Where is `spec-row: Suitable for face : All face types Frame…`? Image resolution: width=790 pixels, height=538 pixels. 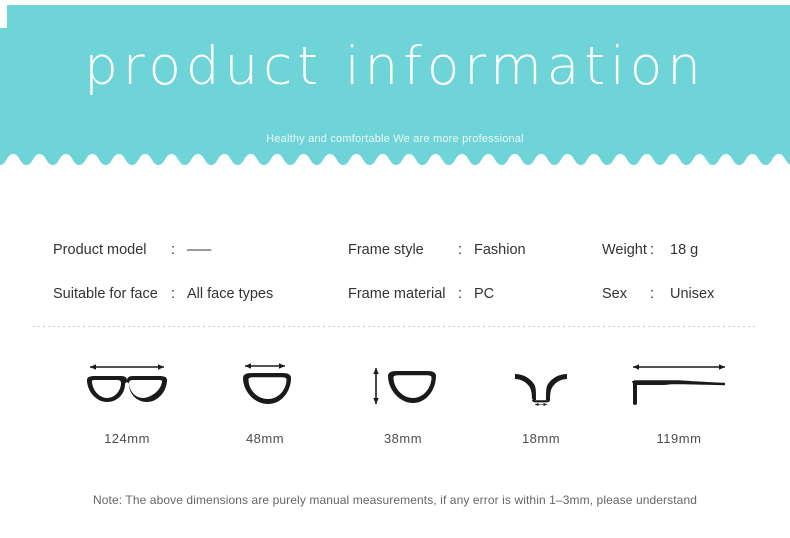 spec-row: Suitable for face : All face types Frame… is located at coordinates (395, 294).